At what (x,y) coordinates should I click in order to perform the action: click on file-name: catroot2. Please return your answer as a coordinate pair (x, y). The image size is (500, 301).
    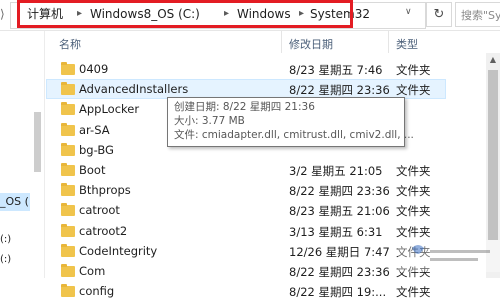
    Looking at the image, I should click on (103, 231).